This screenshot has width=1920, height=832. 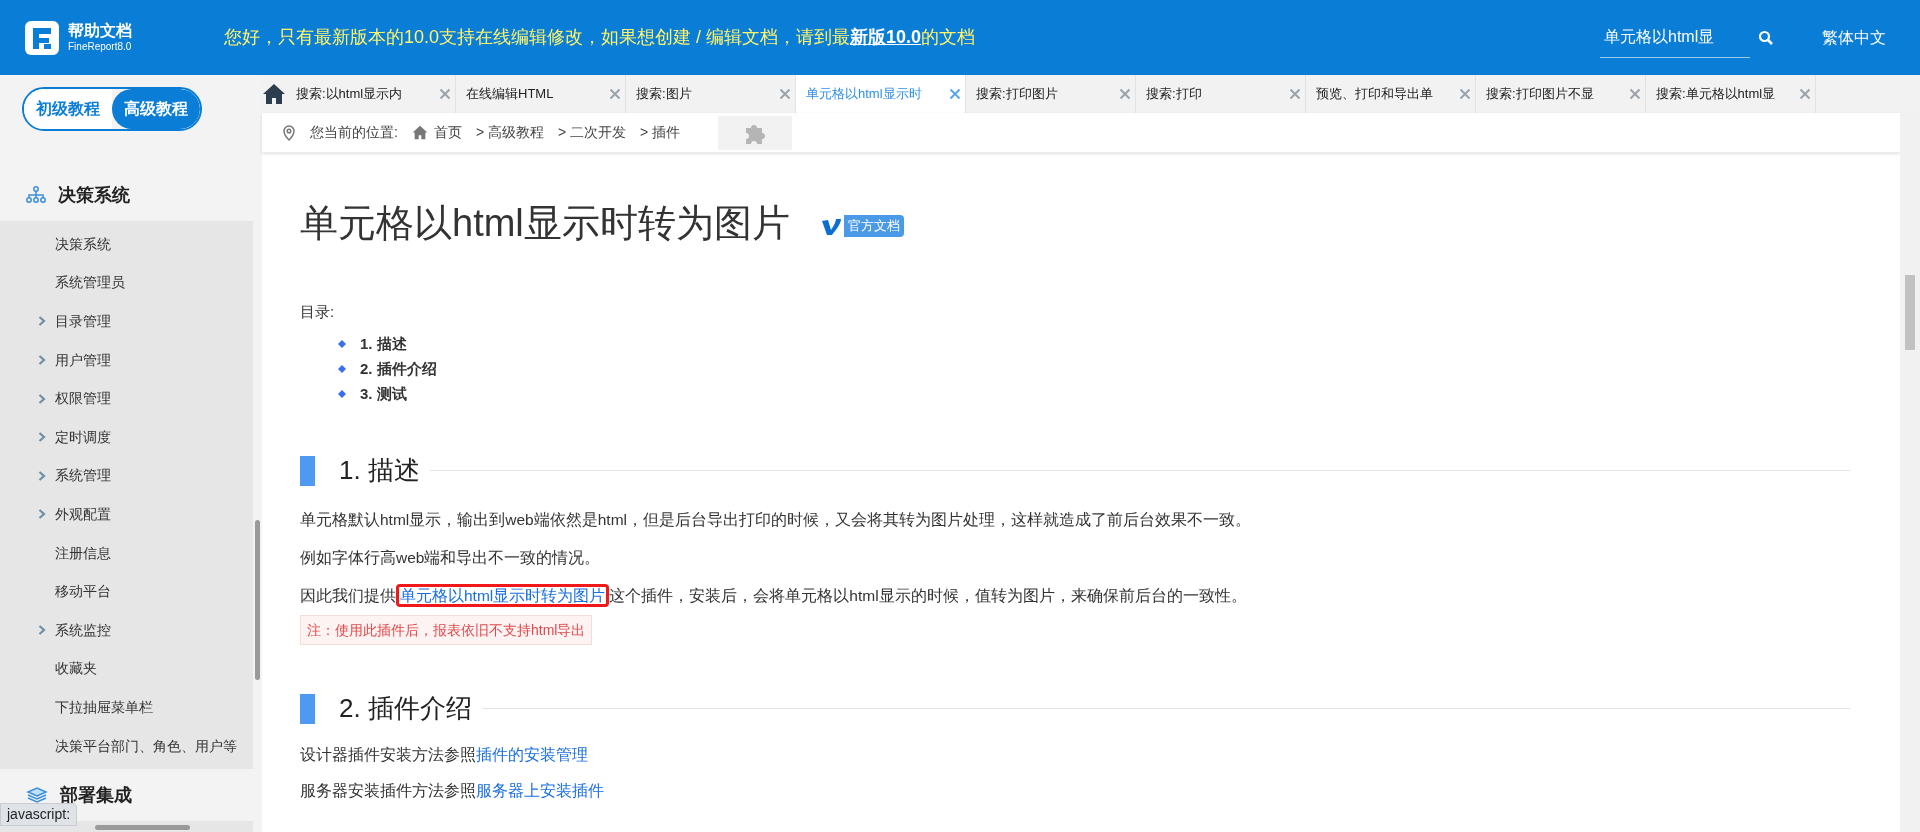 What do you see at coordinates (398, 369) in the screenshot?
I see `toc-link: 2. 插件介绍` at bounding box center [398, 369].